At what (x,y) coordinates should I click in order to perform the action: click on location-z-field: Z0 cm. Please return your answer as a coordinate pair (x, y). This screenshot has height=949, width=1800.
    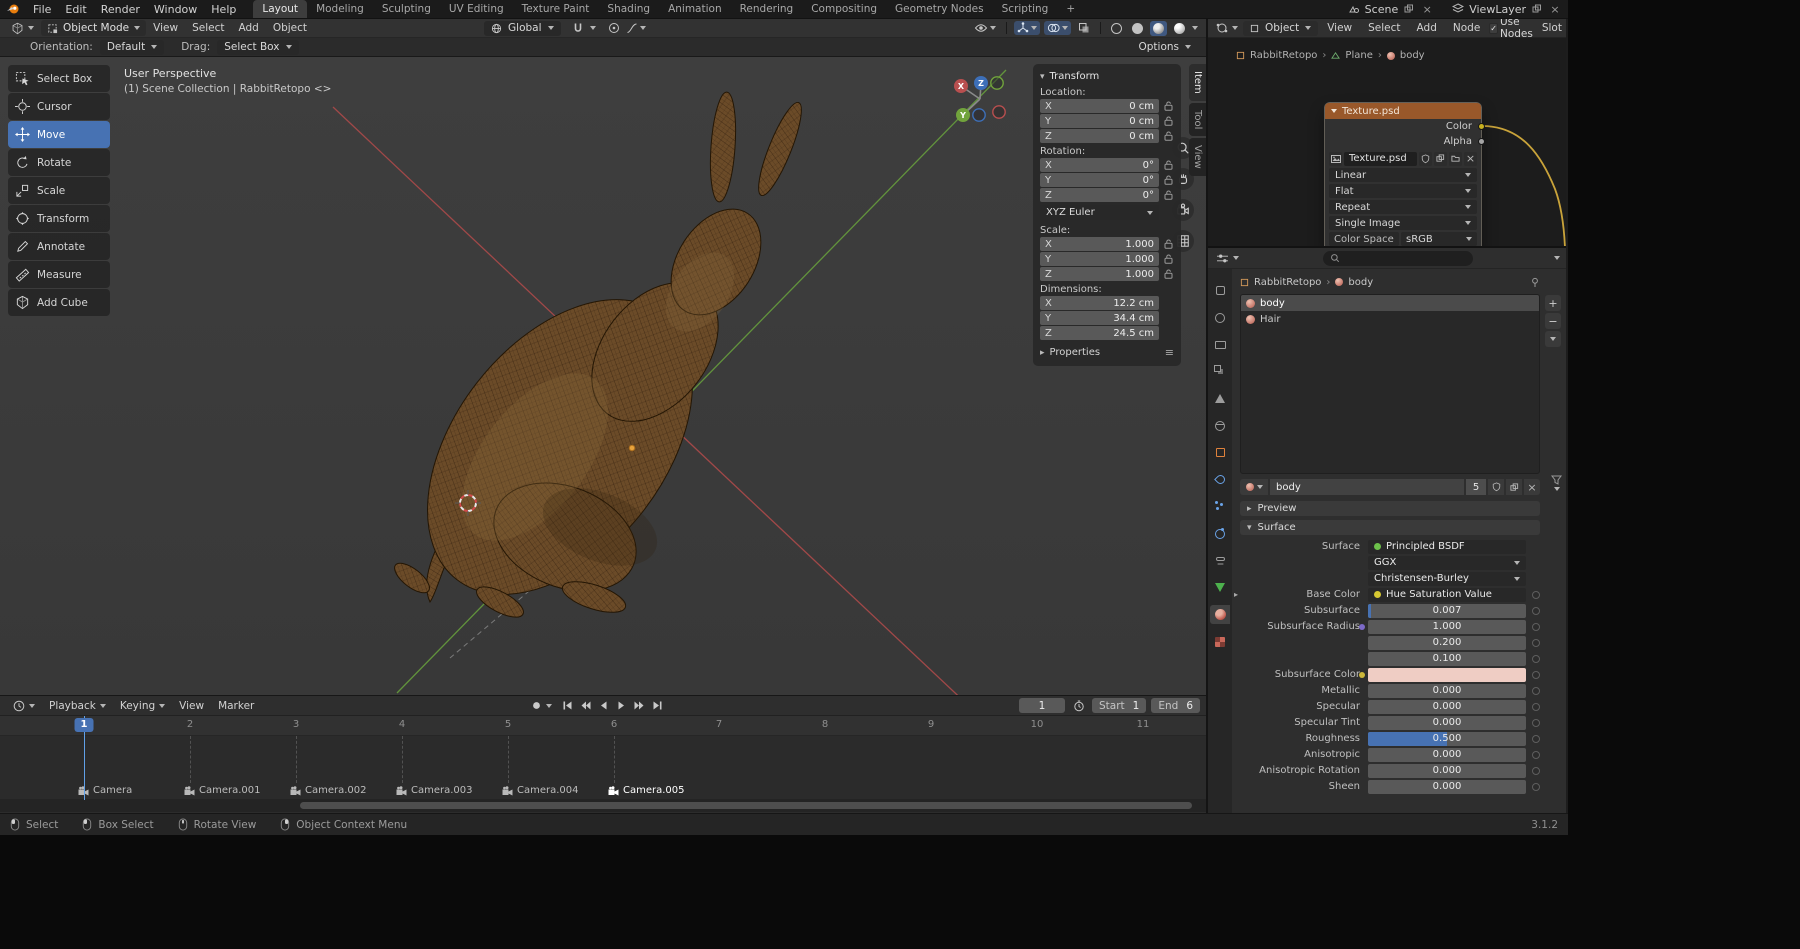
    Looking at the image, I should click on (1099, 136).